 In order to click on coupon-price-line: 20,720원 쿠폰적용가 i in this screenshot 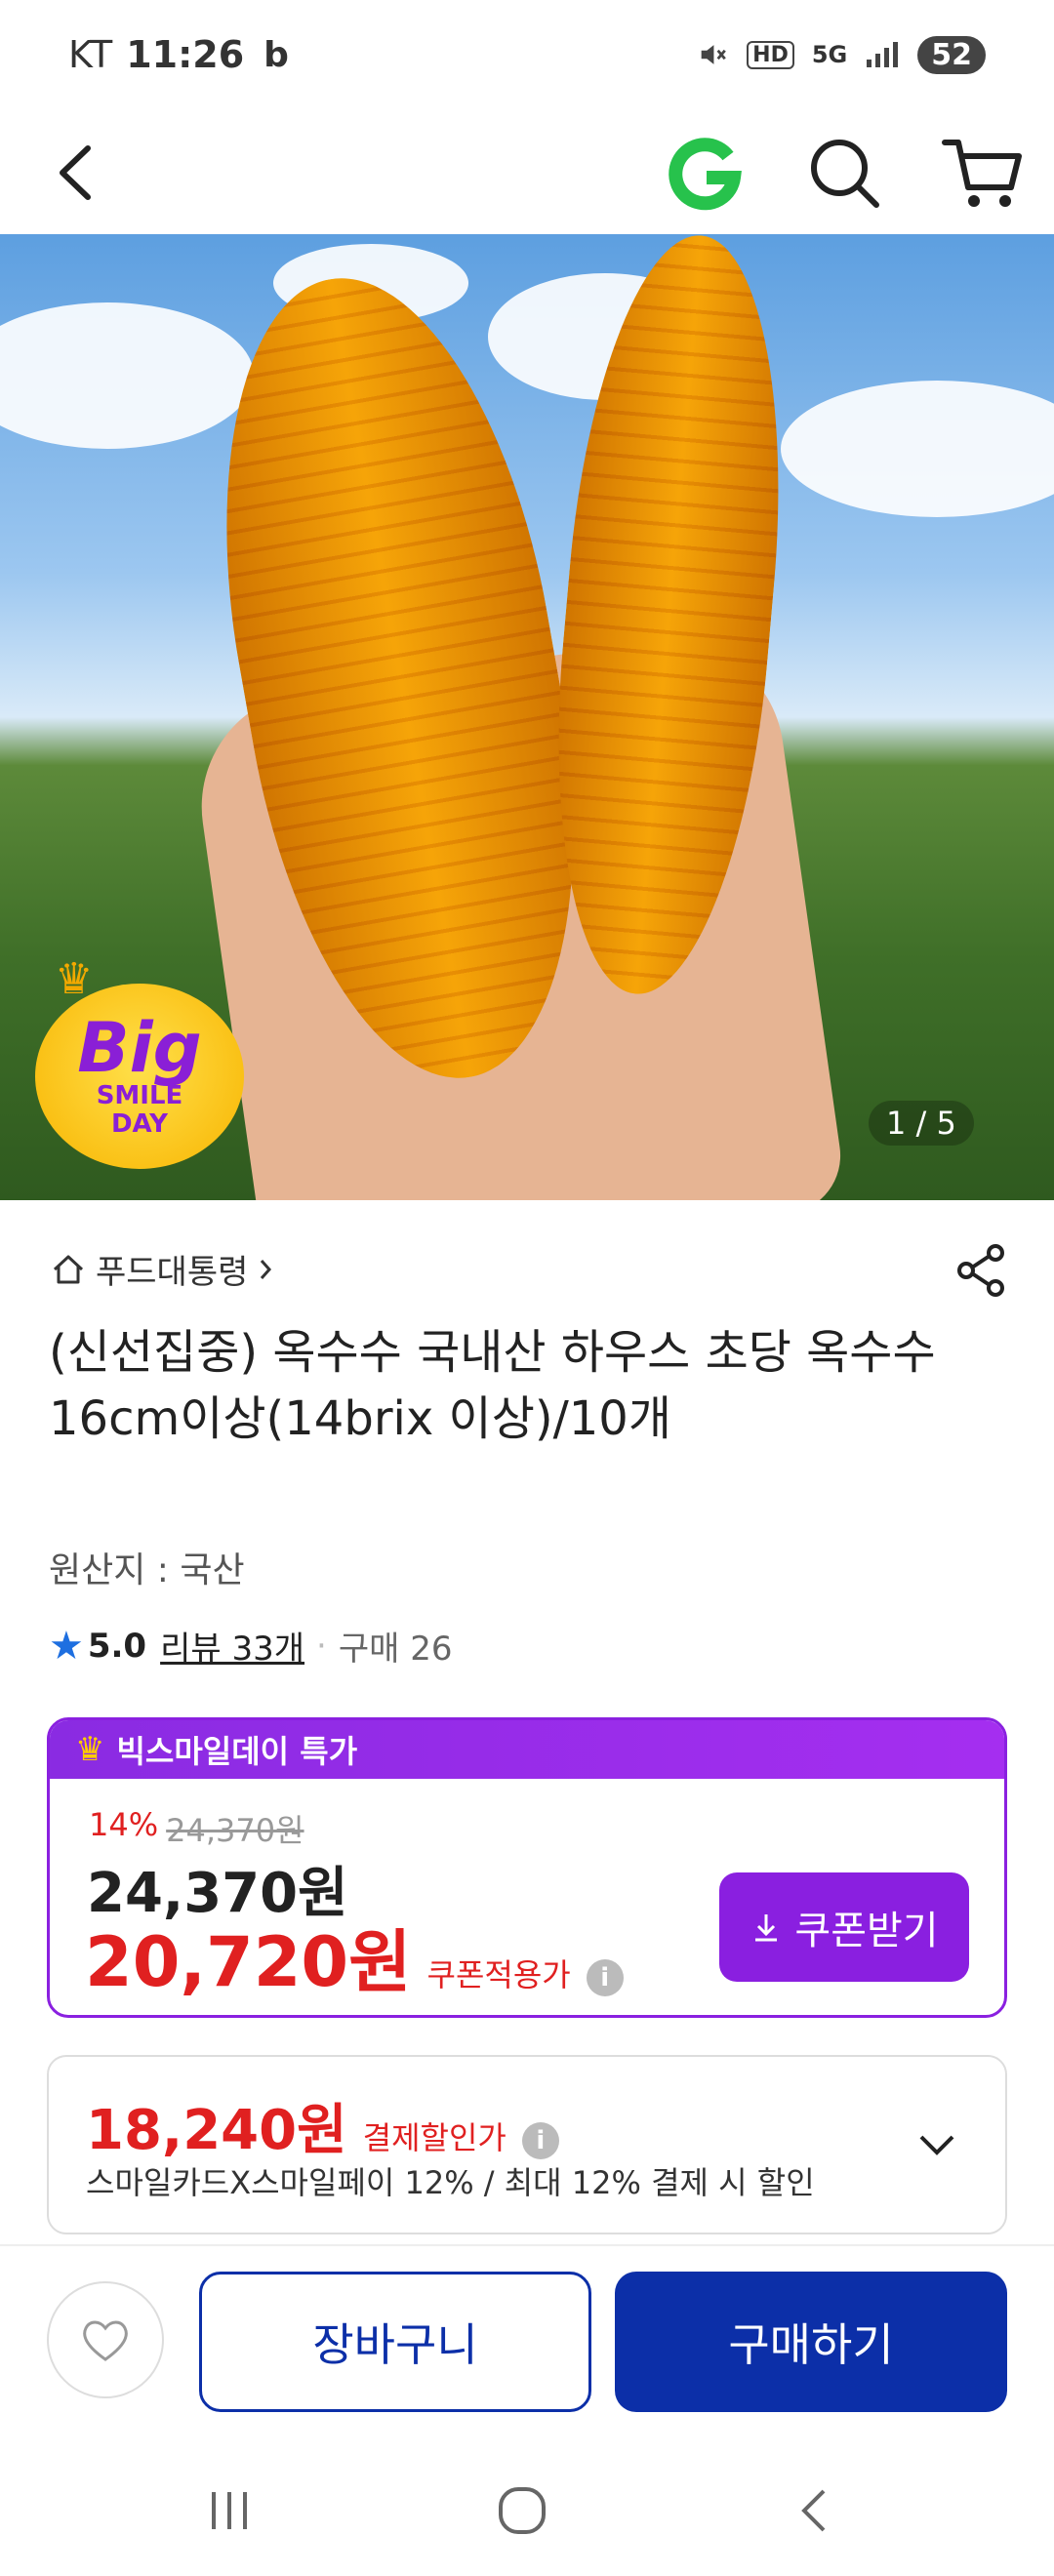, I will do `click(354, 1957)`.